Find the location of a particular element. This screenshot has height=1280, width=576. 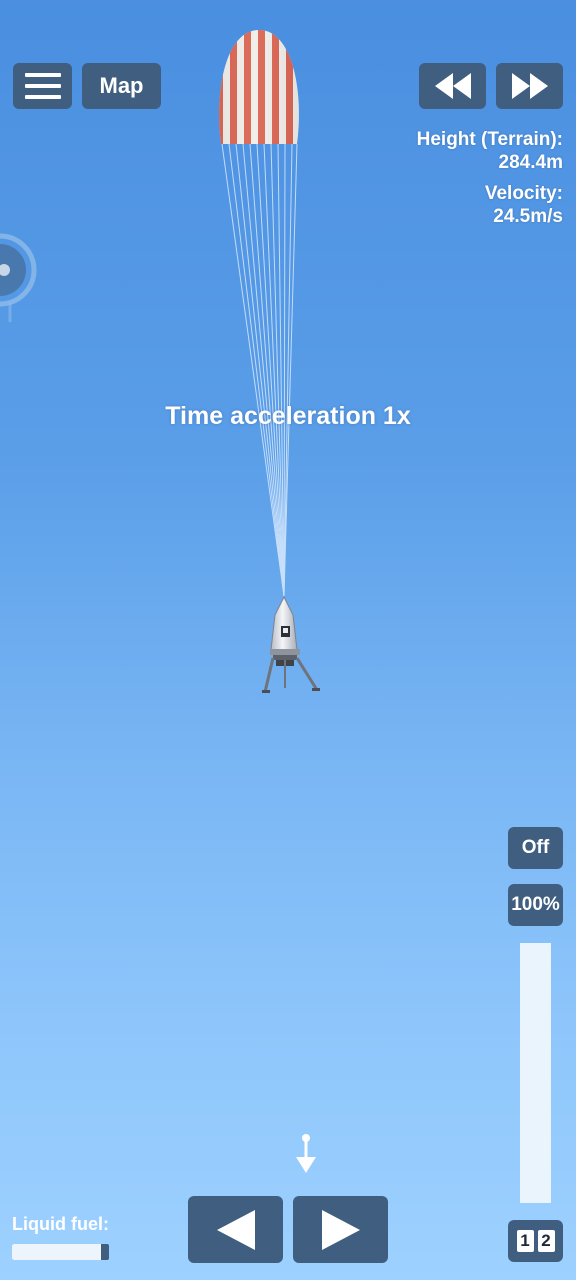

arrow-right-icon is located at coordinates (340, 1229).